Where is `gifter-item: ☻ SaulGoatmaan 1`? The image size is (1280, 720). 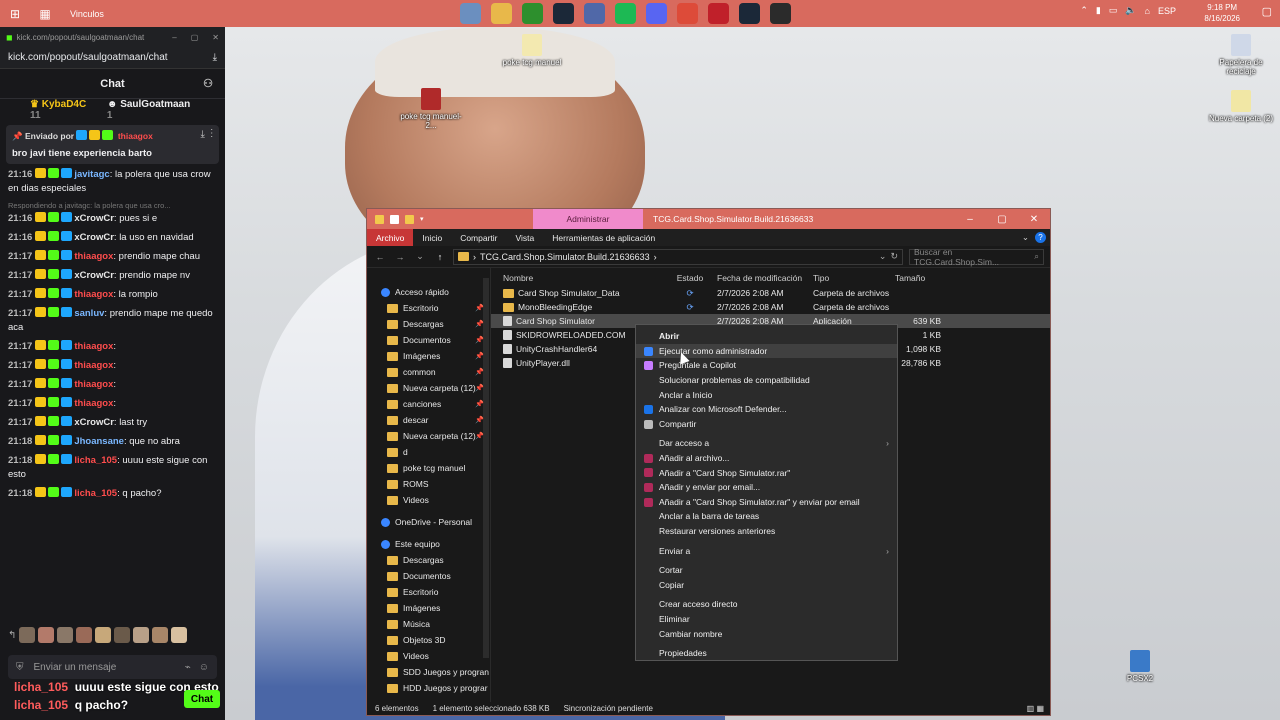 gifter-item: ☻ SaulGoatmaan 1 is located at coordinates (151, 110).